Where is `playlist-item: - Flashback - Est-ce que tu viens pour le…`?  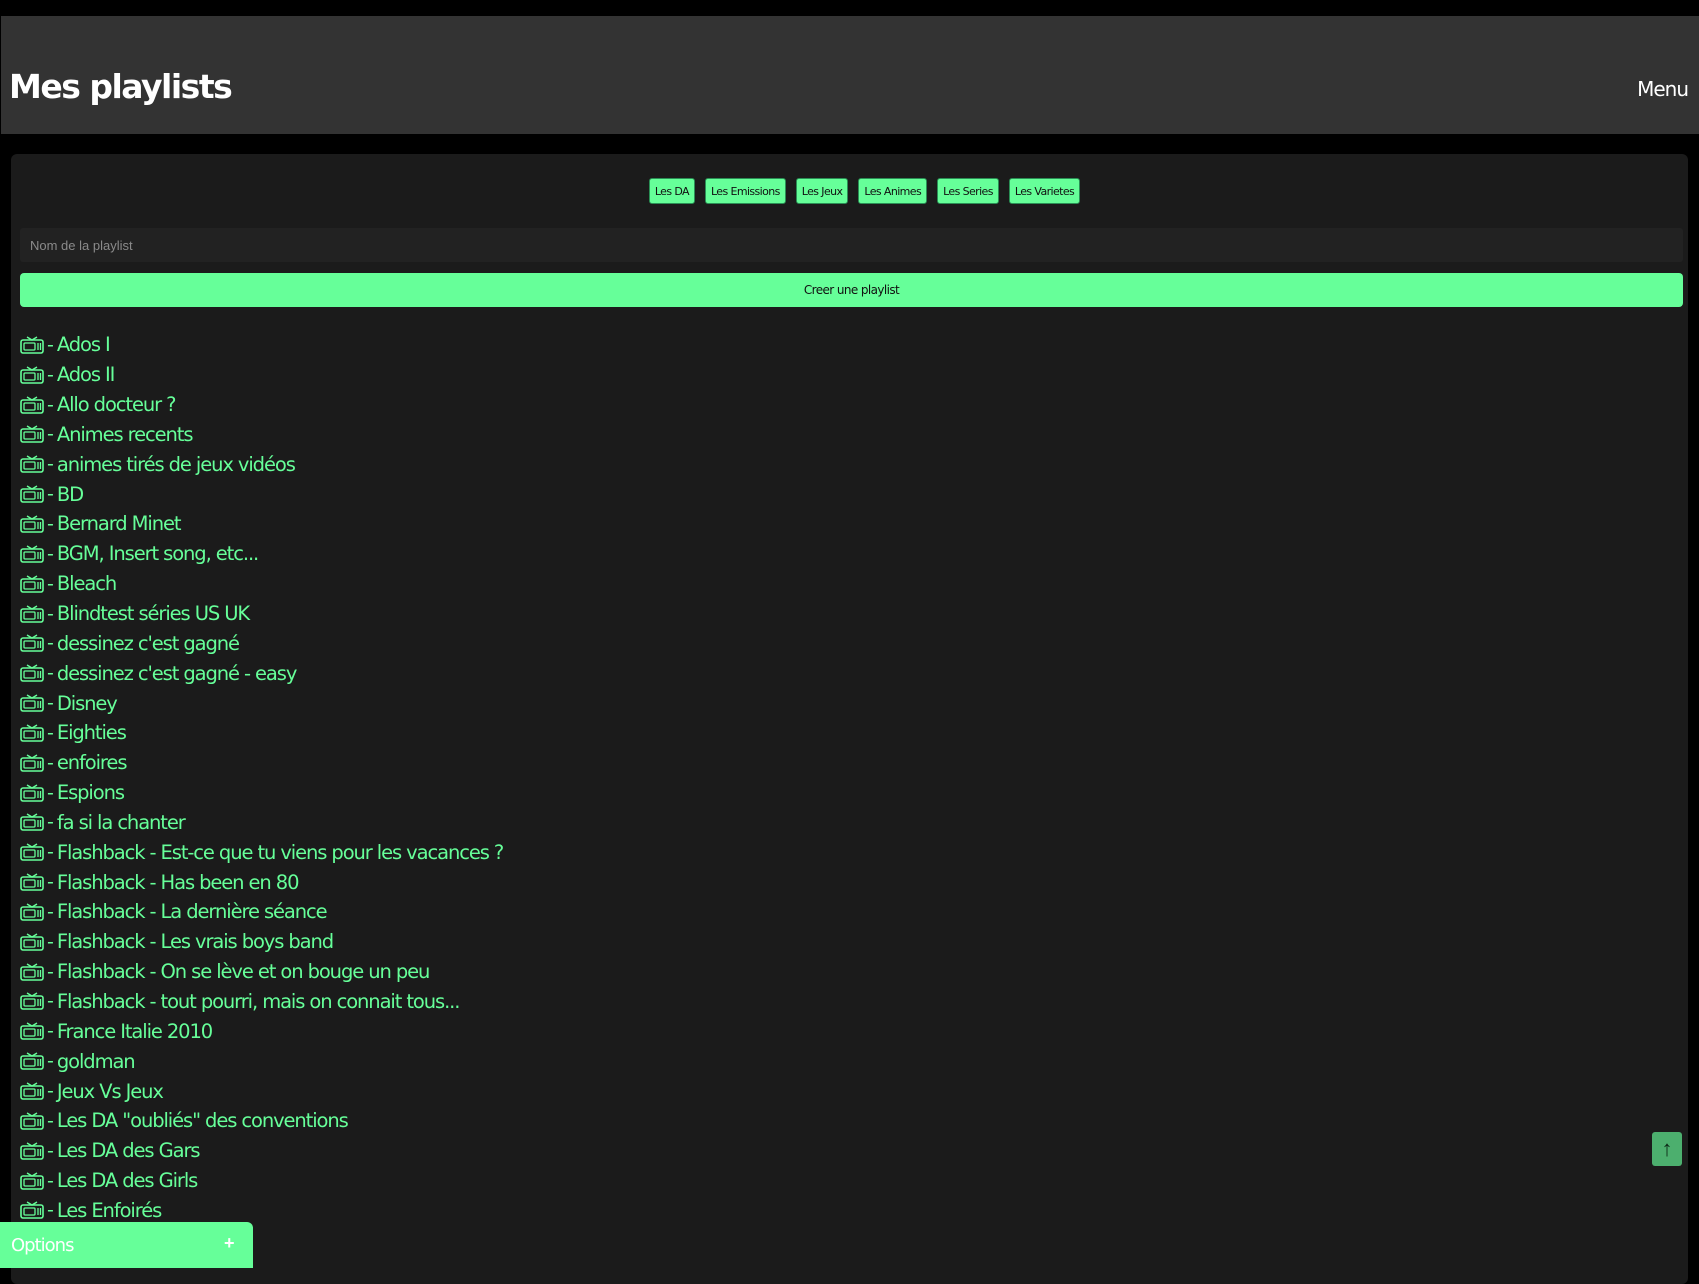
playlist-item: - Flashback - Est-ce que tu viens pour le… is located at coordinates (262, 852).